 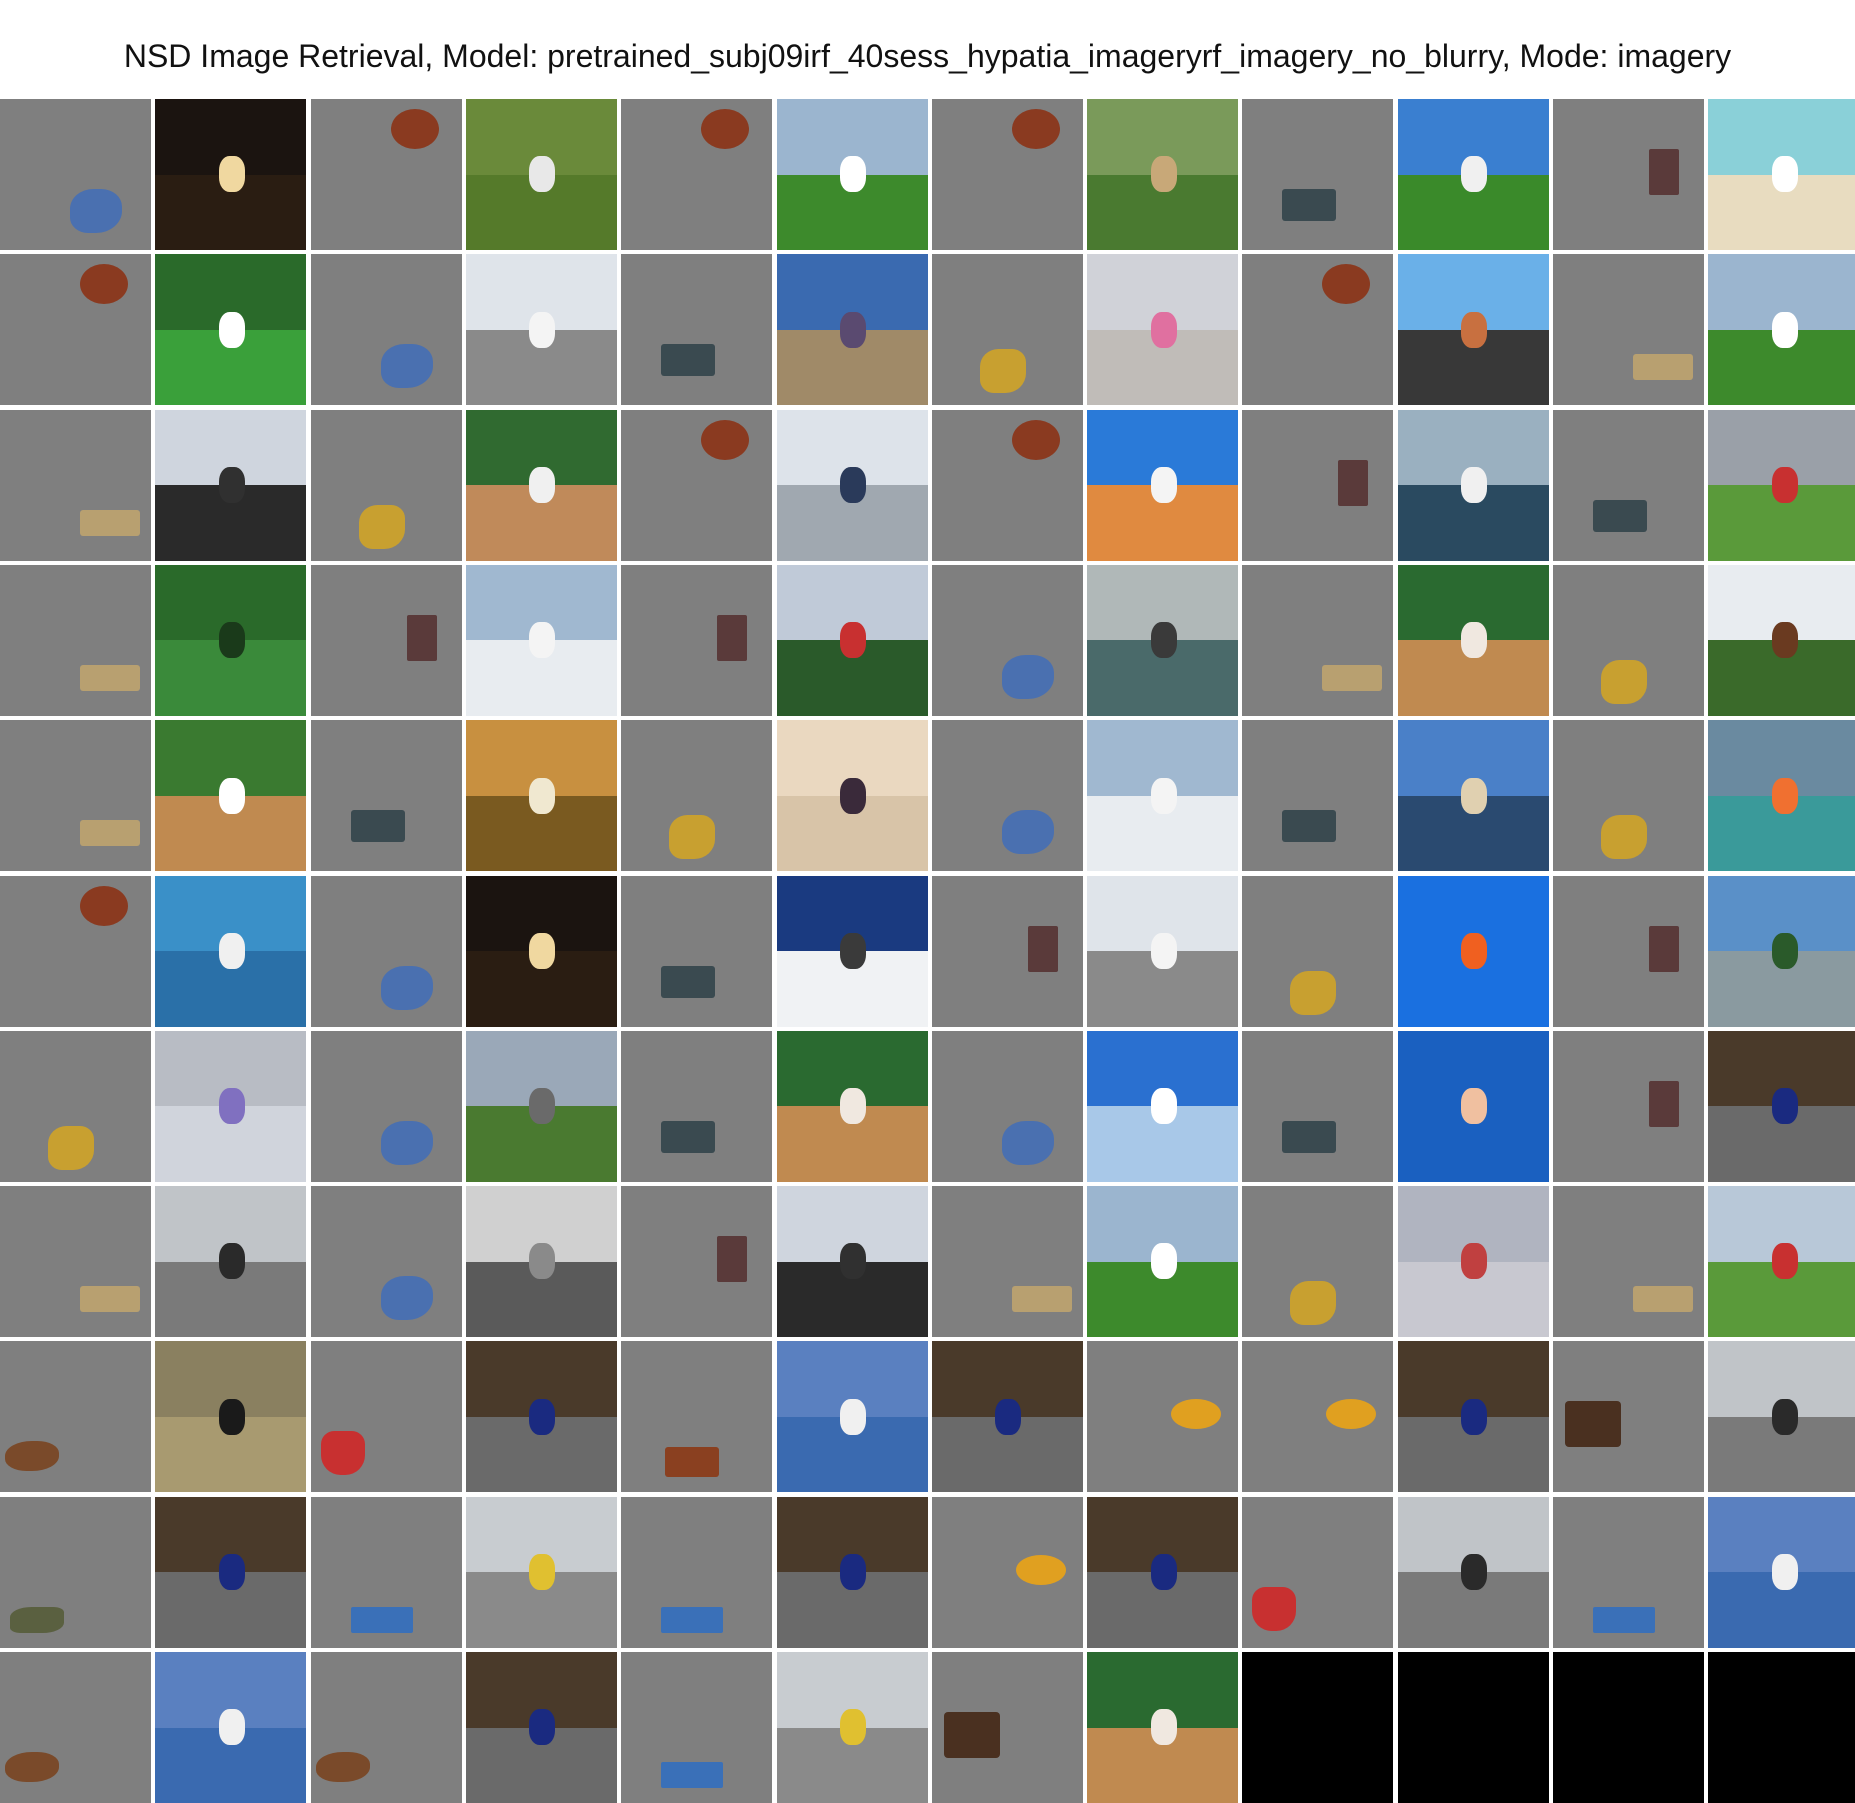 What do you see at coordinates (541, 1727) in the screenshot?
I see `retrieved-image-banana-bowl` at bounding box center [541, 1727].